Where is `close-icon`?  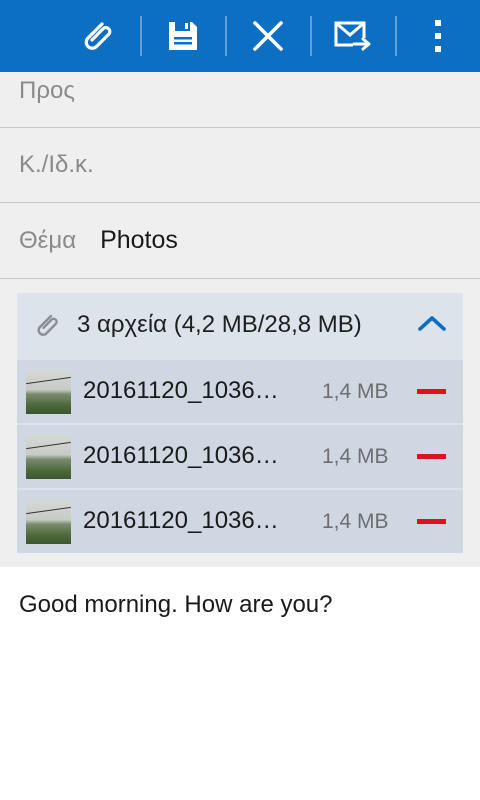 close-icon is located at coordinates (268, 36).